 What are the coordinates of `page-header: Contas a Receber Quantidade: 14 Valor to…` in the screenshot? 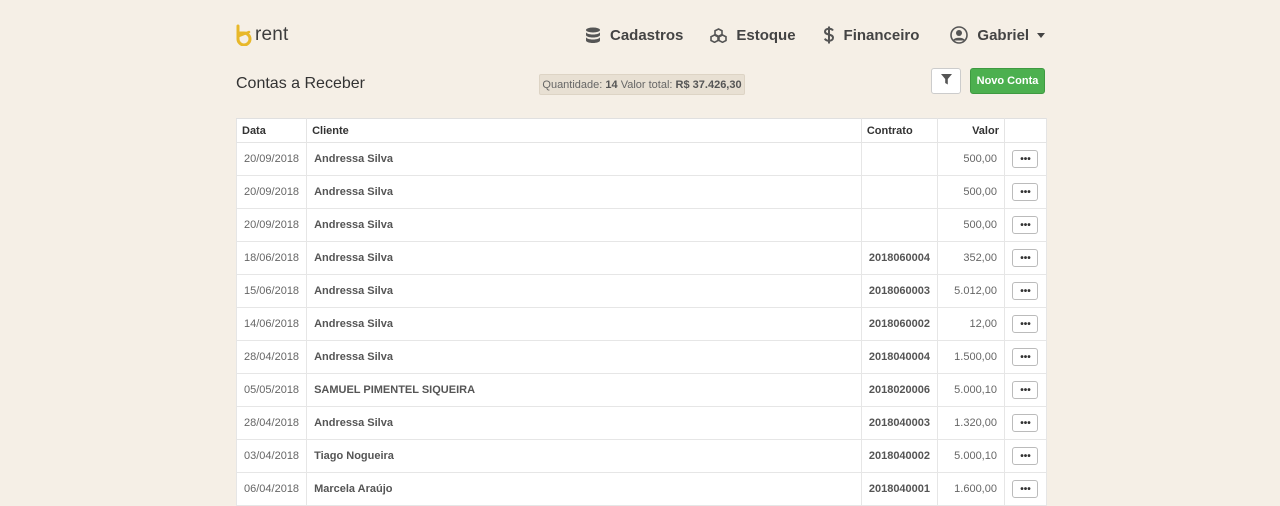 It's located at (641, 93).